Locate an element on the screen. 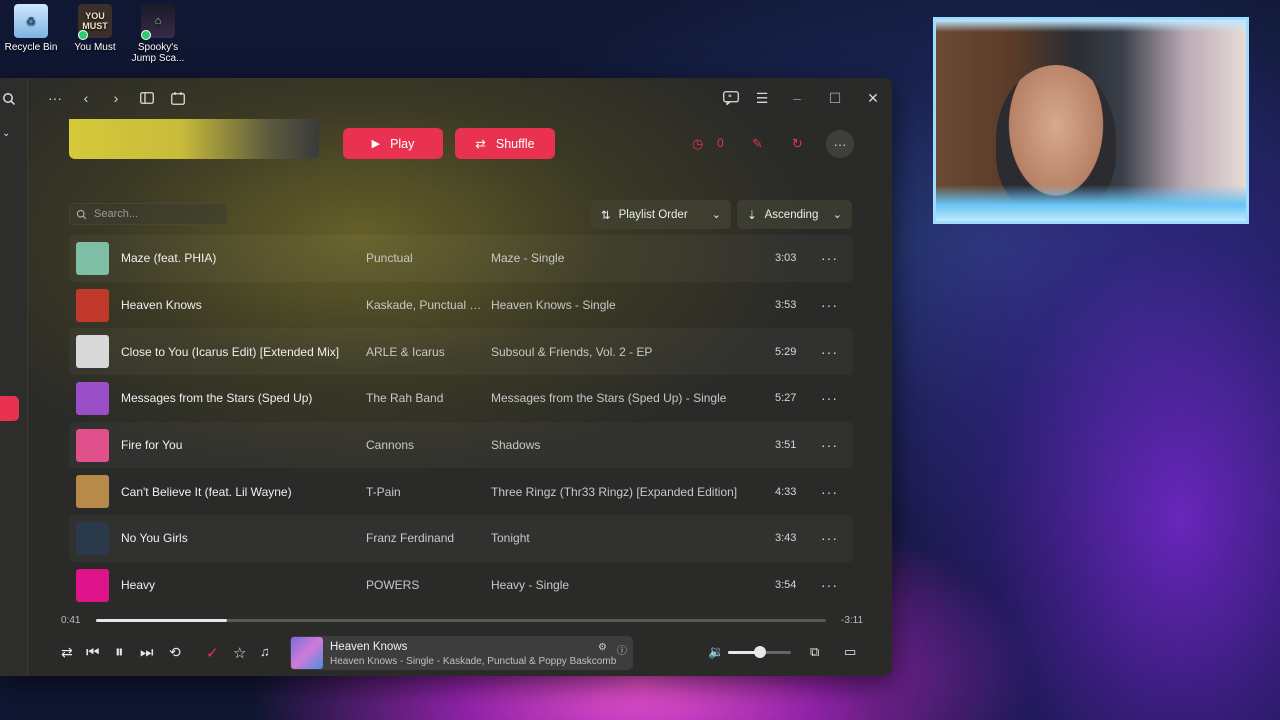  track-album: Subsoul & Friends, Vol. 2 - EP is located at coordinates (571, 352).